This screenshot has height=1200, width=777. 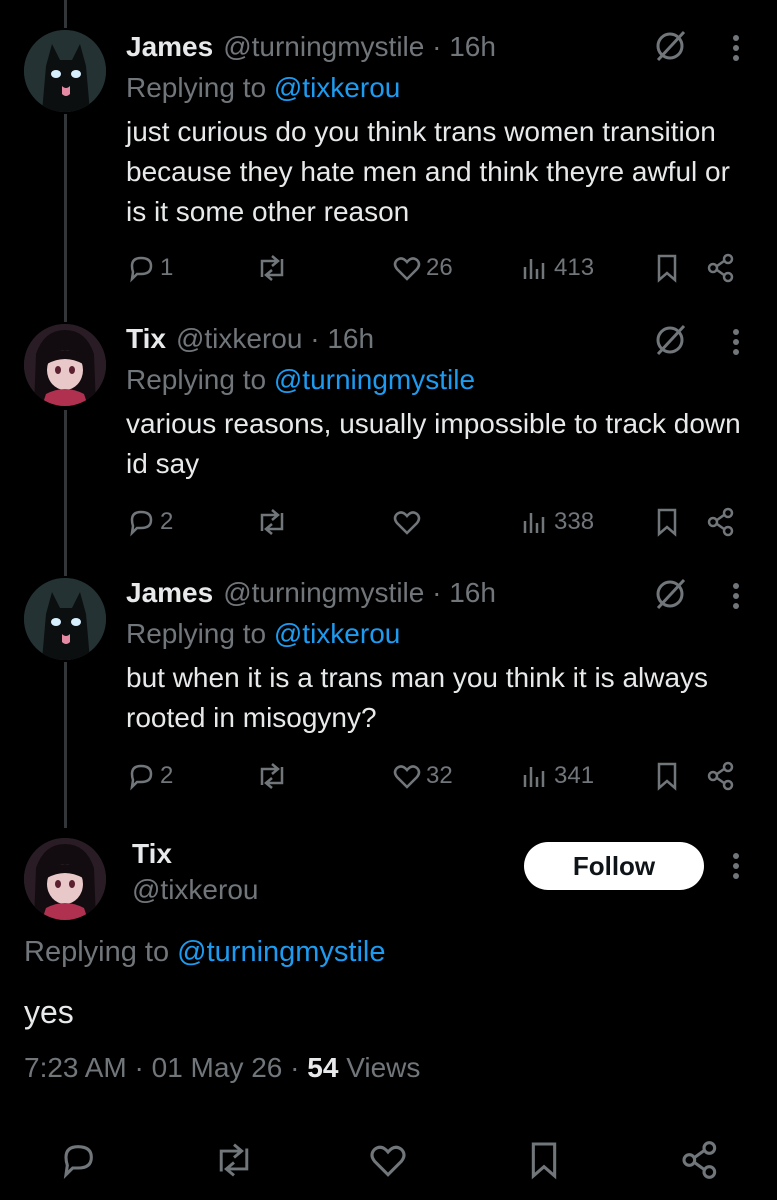 What do you see at coordinates (383, 1067) in the screenshot?
I see `views-label: Views` at bounding box center [383, 1067].